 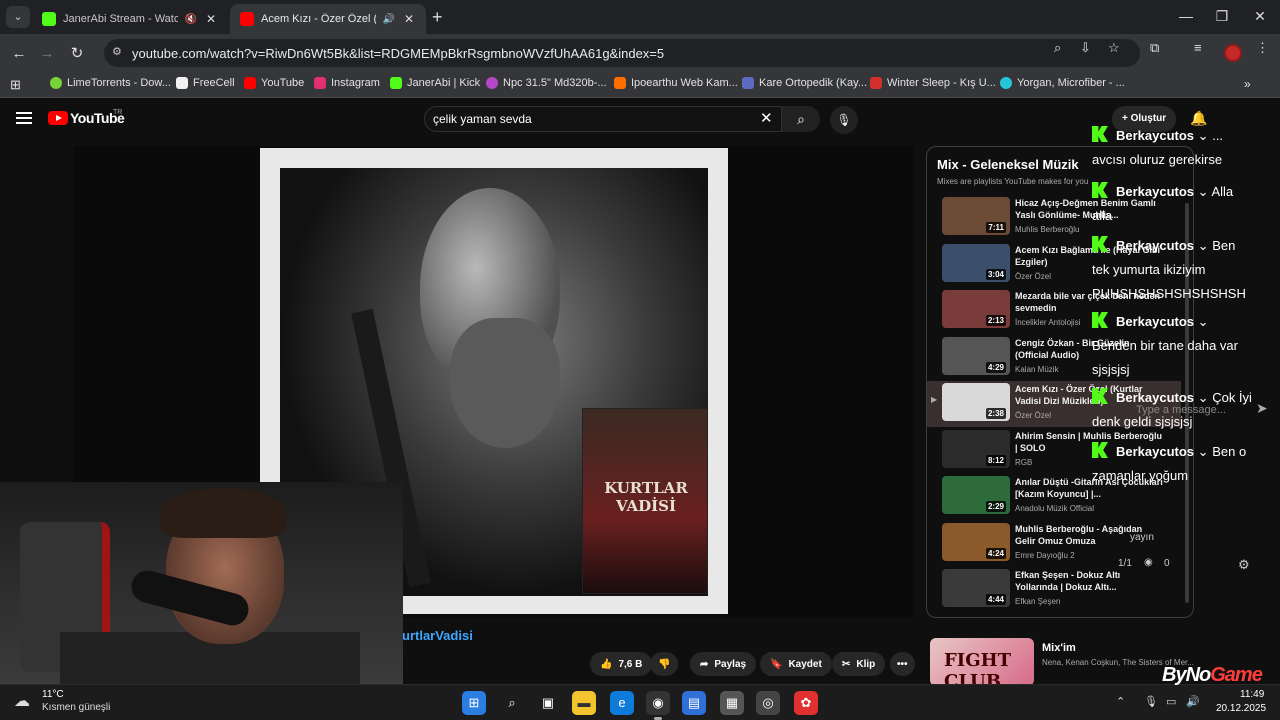 What do you see at coordinates (117, 51) in the screenshot?
I see `site-info-icon: ⚙` at bounding box center [117, 51].